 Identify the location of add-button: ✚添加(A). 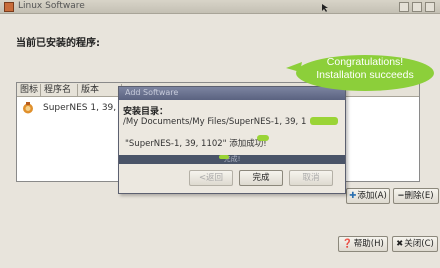
(368, 196).